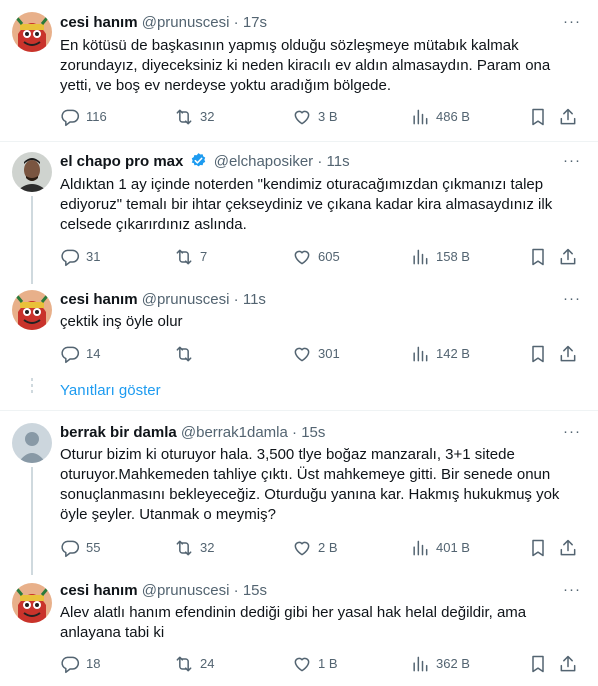 Image resolution: width=598 pixels, height=686 pixels. Describe the element at coordinates (328, 116) in the screenshot. I see `like-count: 3 B` at that location.